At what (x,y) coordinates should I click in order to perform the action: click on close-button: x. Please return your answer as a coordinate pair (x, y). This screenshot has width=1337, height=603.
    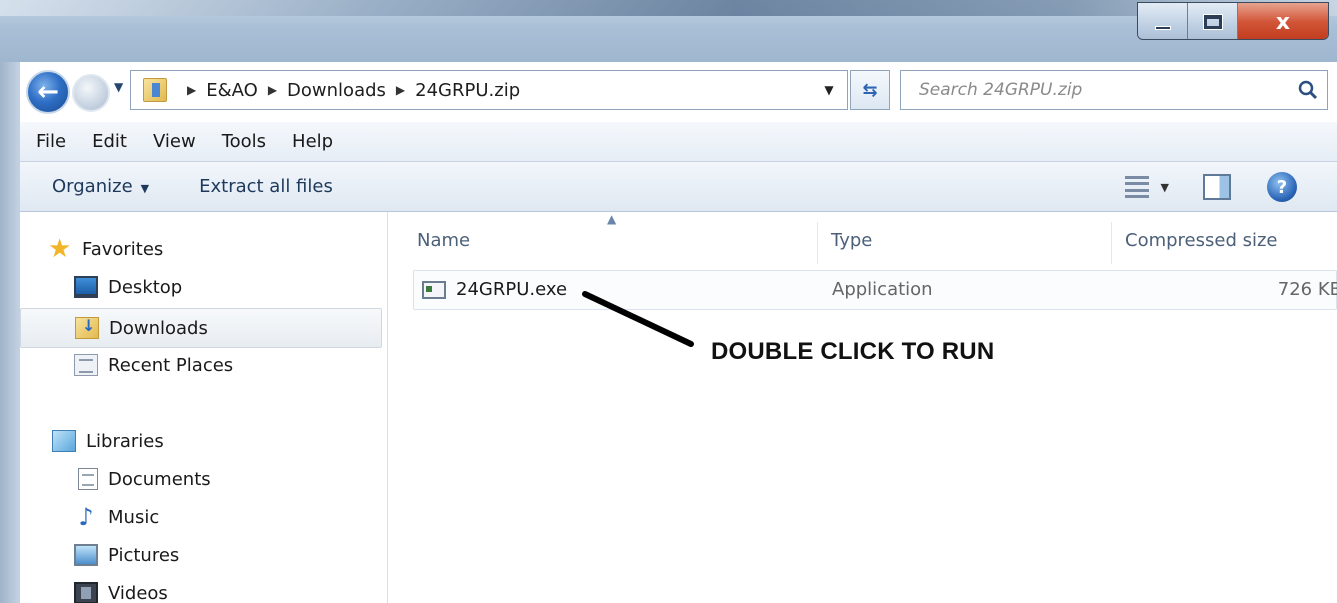
    Looking at the image, I should click on (1283, 21).